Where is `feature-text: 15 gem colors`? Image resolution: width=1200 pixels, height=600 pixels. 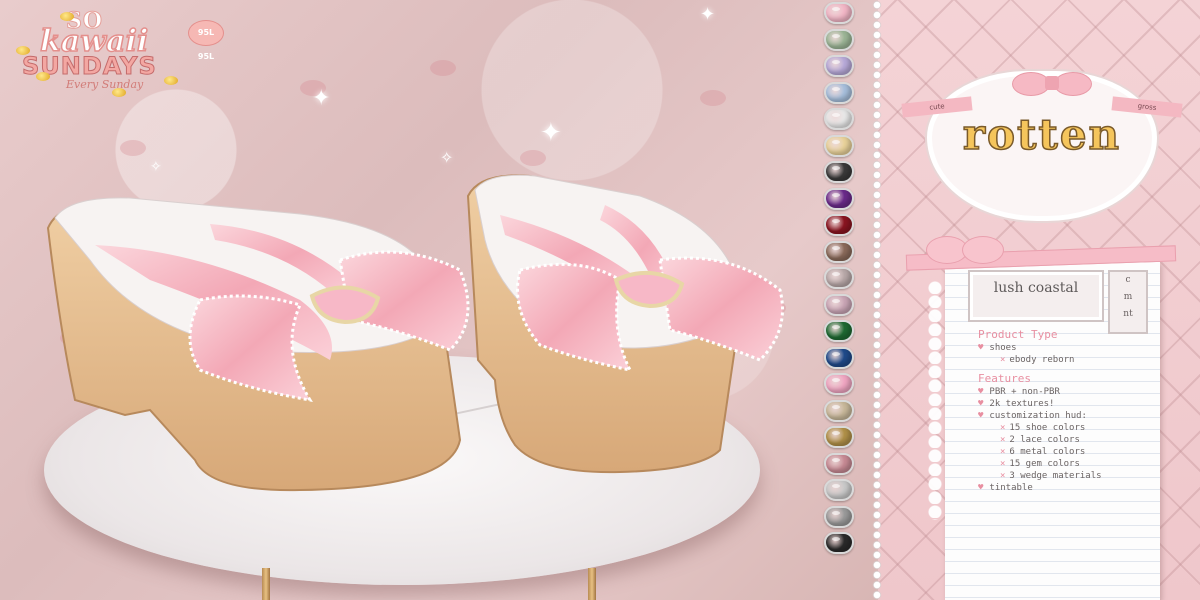
feature-text: 15 gem colors is located at coordinates (1044, 464).